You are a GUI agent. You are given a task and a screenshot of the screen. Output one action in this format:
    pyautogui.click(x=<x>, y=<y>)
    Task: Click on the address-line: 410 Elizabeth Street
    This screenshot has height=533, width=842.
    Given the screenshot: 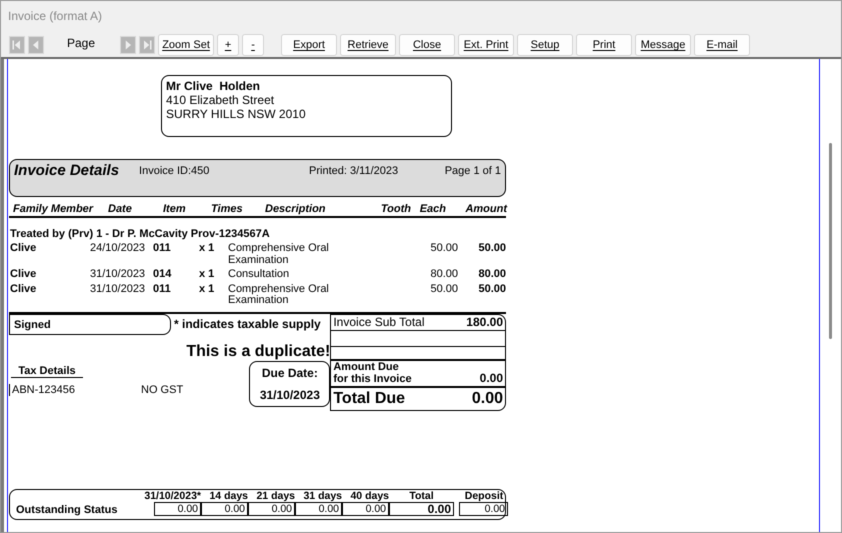 What is the action you would take?
    pyautogui.click(x=221, y=100)
    